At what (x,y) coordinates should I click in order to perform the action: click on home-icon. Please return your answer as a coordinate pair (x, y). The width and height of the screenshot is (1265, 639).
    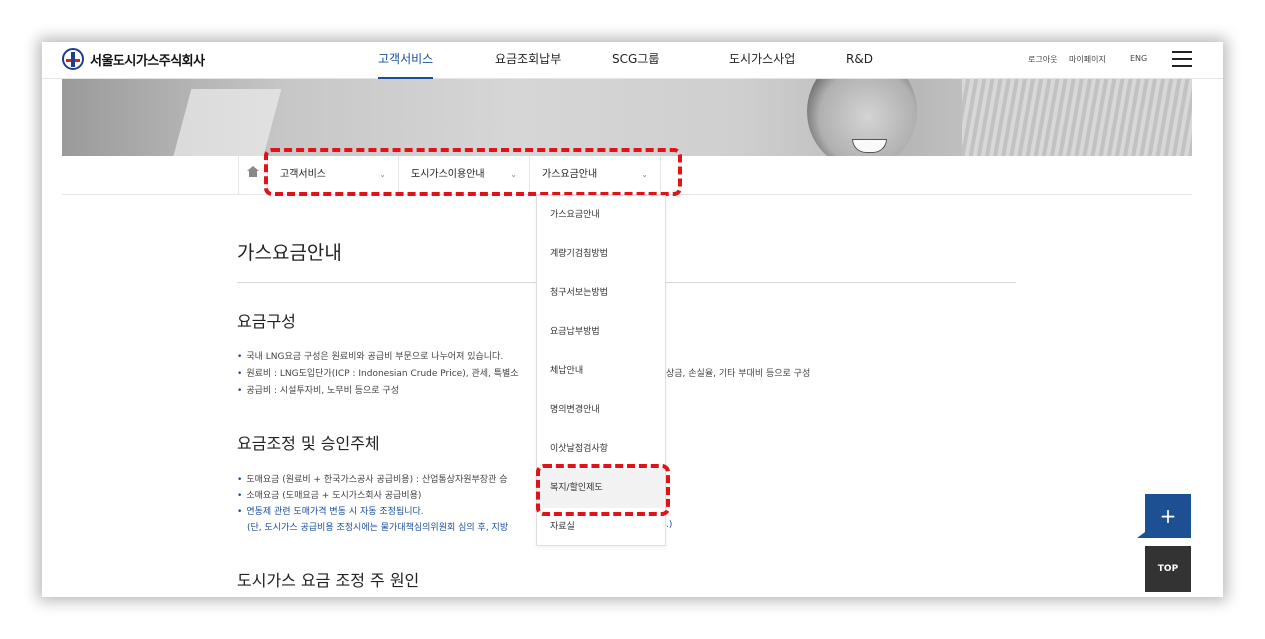
    Looking at the image, I should click on (253, 173).